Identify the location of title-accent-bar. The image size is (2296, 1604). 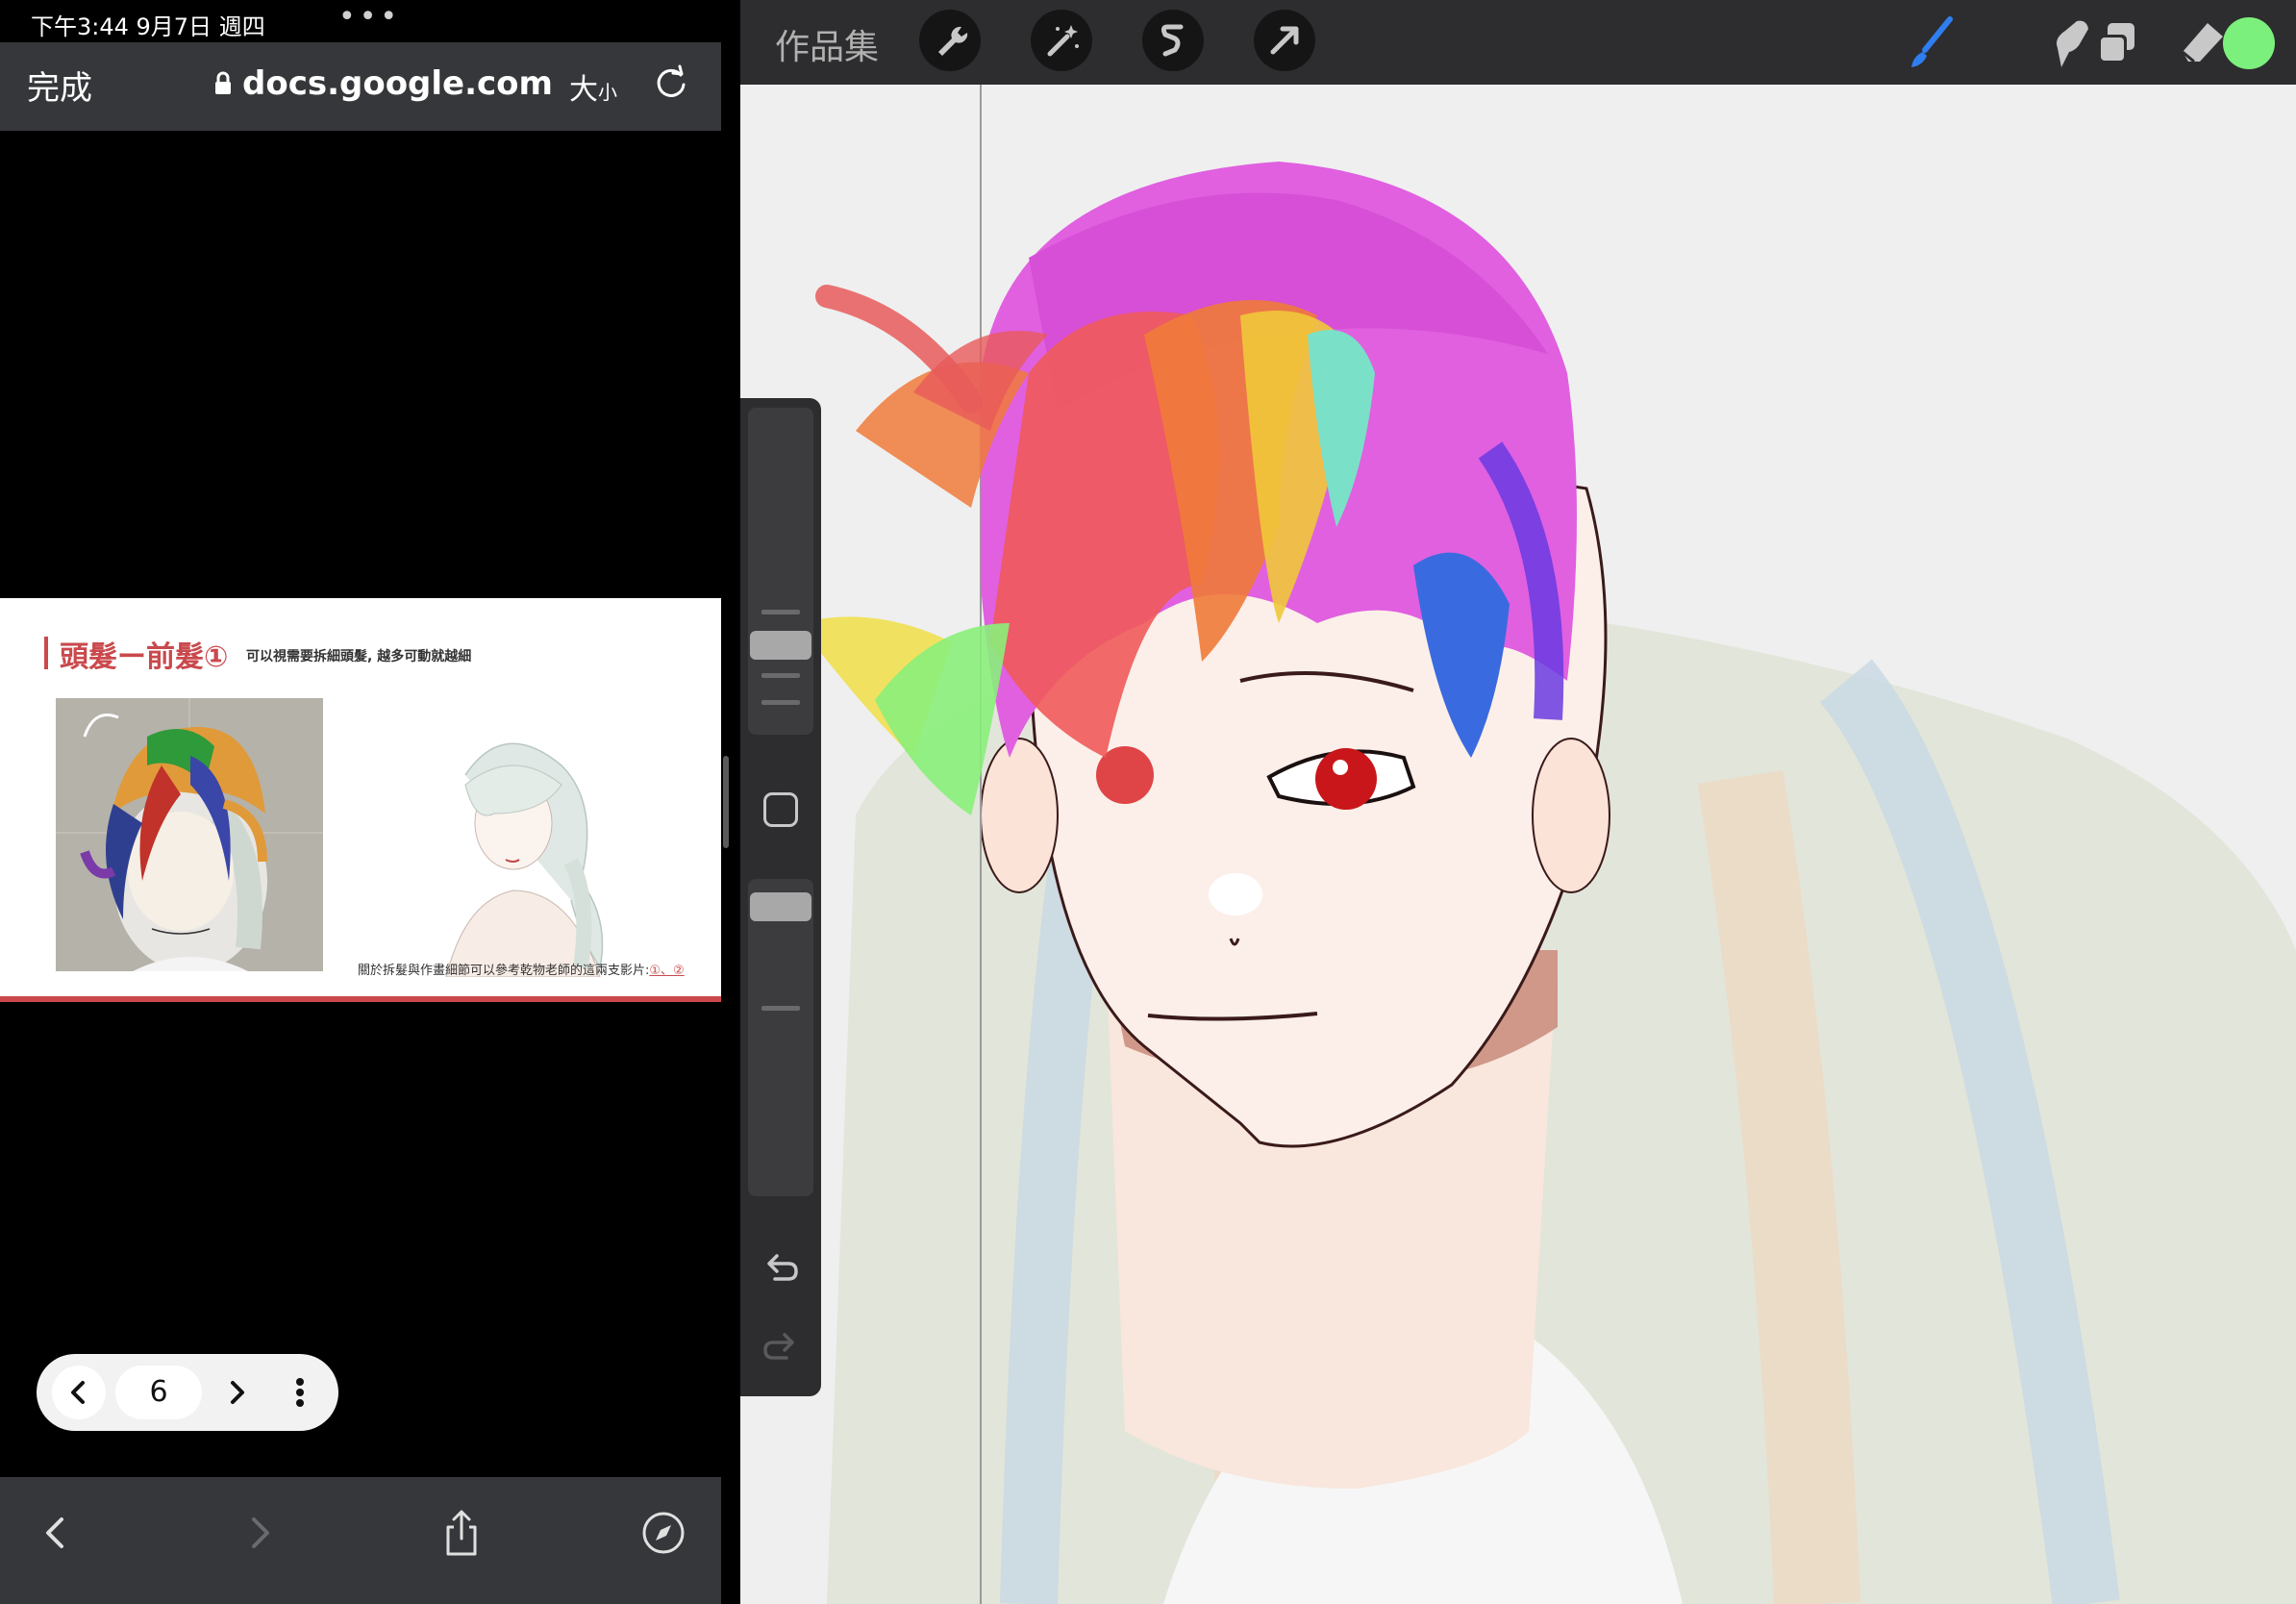
(46, 653).